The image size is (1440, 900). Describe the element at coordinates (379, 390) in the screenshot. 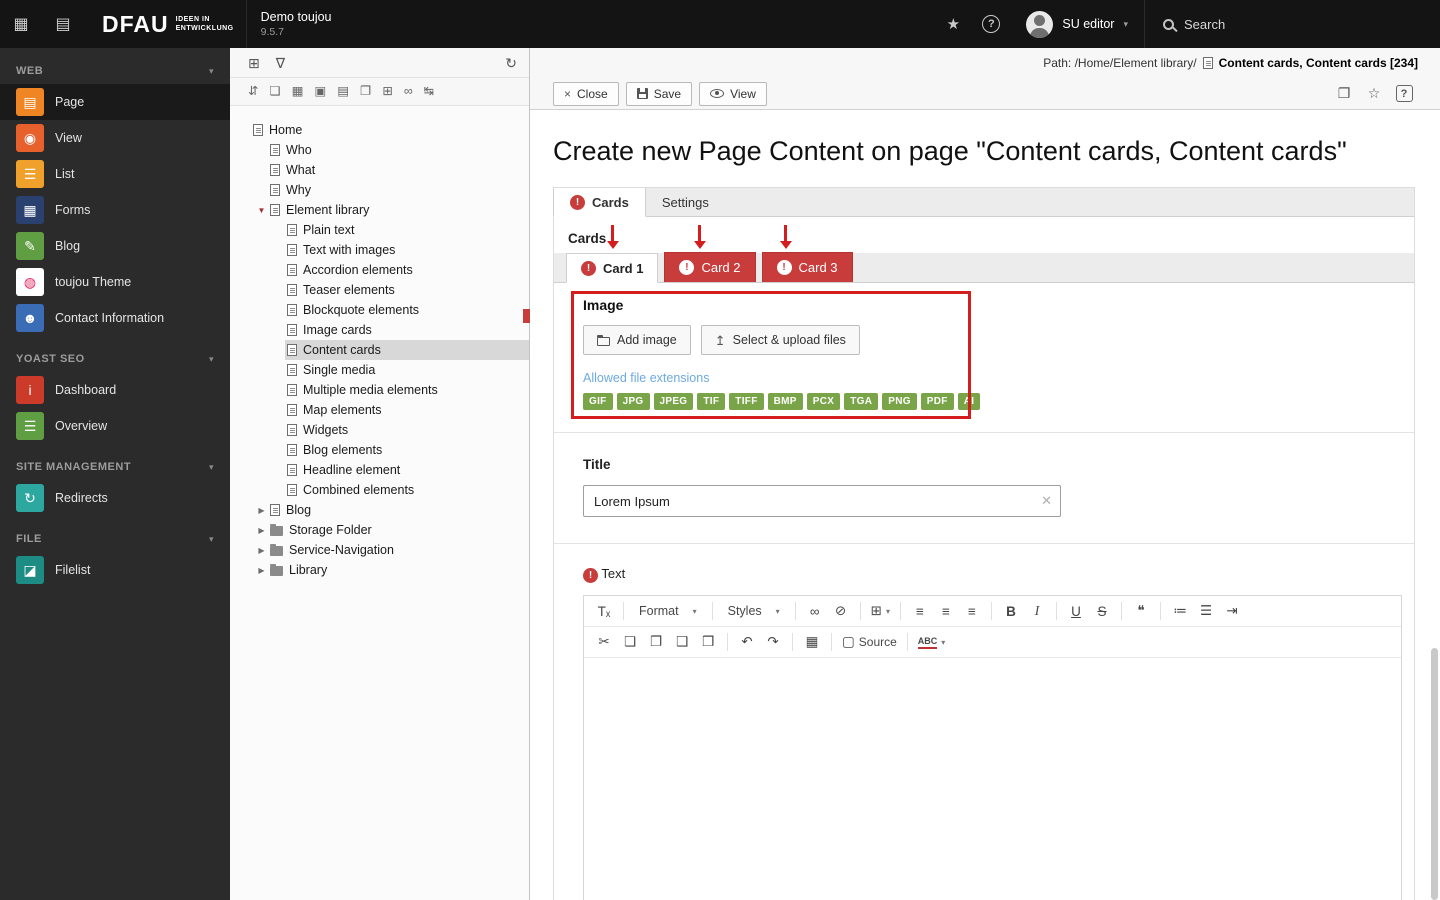

I see `tree-item-multiple-media-elements: Multiple media elements` at that location.